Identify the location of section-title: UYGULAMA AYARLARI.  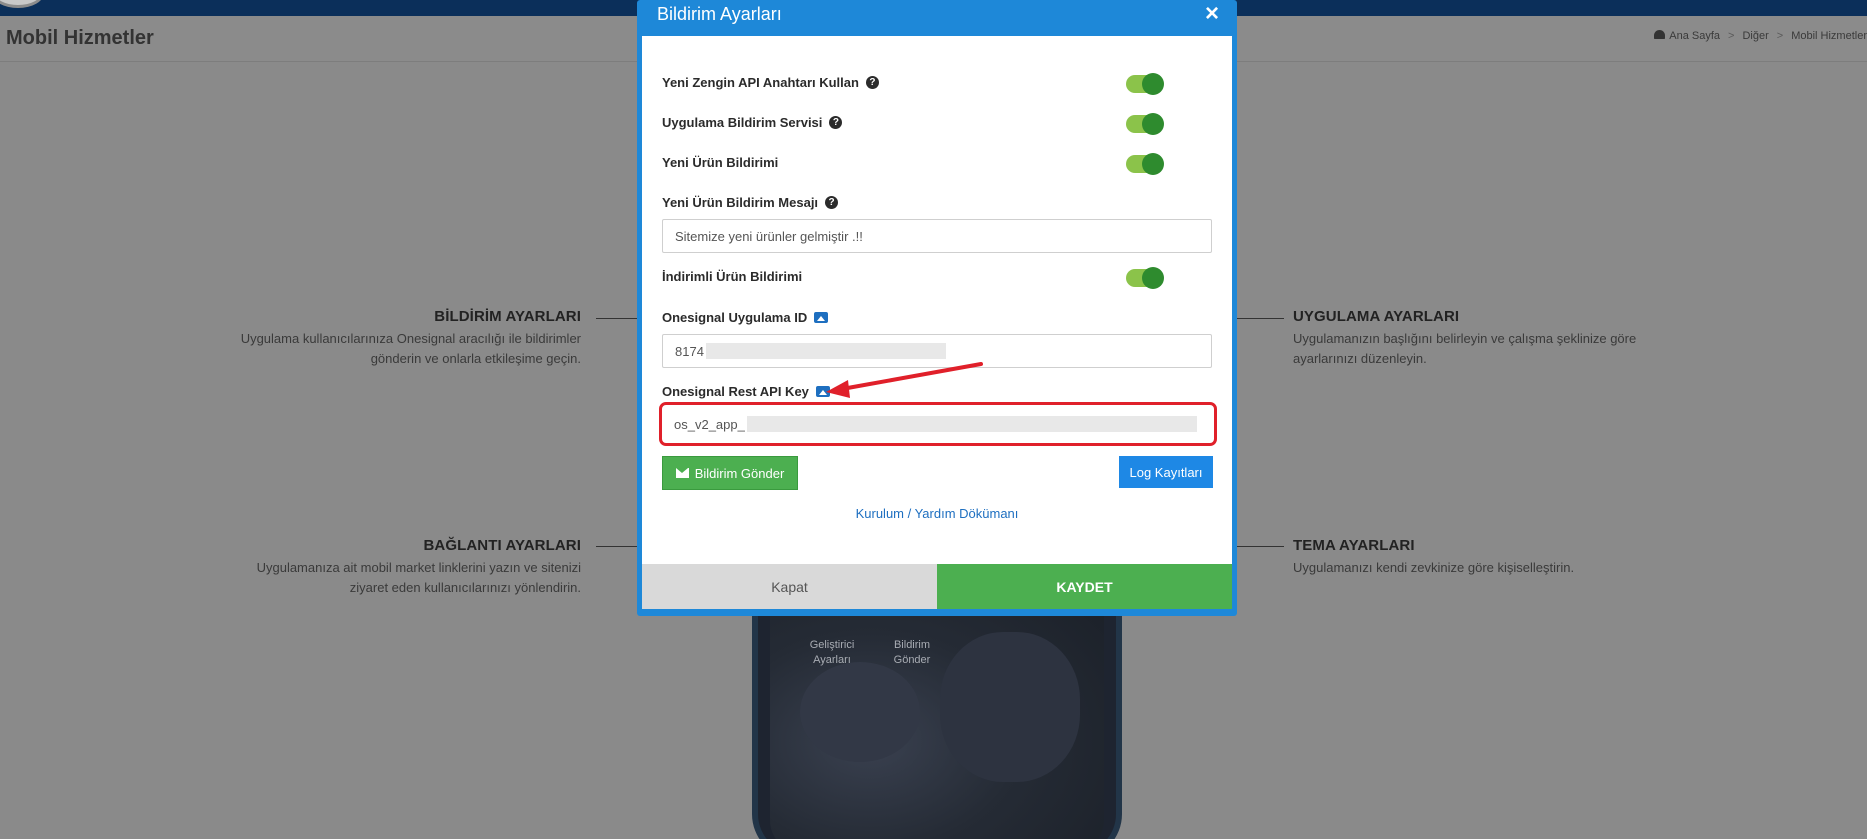
(1376, 316).